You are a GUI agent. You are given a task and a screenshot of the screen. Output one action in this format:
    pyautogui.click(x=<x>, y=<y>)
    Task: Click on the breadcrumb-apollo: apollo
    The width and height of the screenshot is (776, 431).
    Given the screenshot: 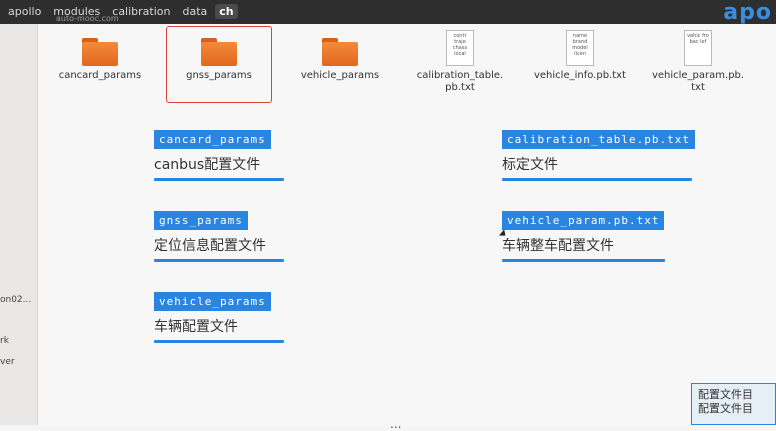 What is the action you would take?
    pyautogui.click(x=24, y=11)
    